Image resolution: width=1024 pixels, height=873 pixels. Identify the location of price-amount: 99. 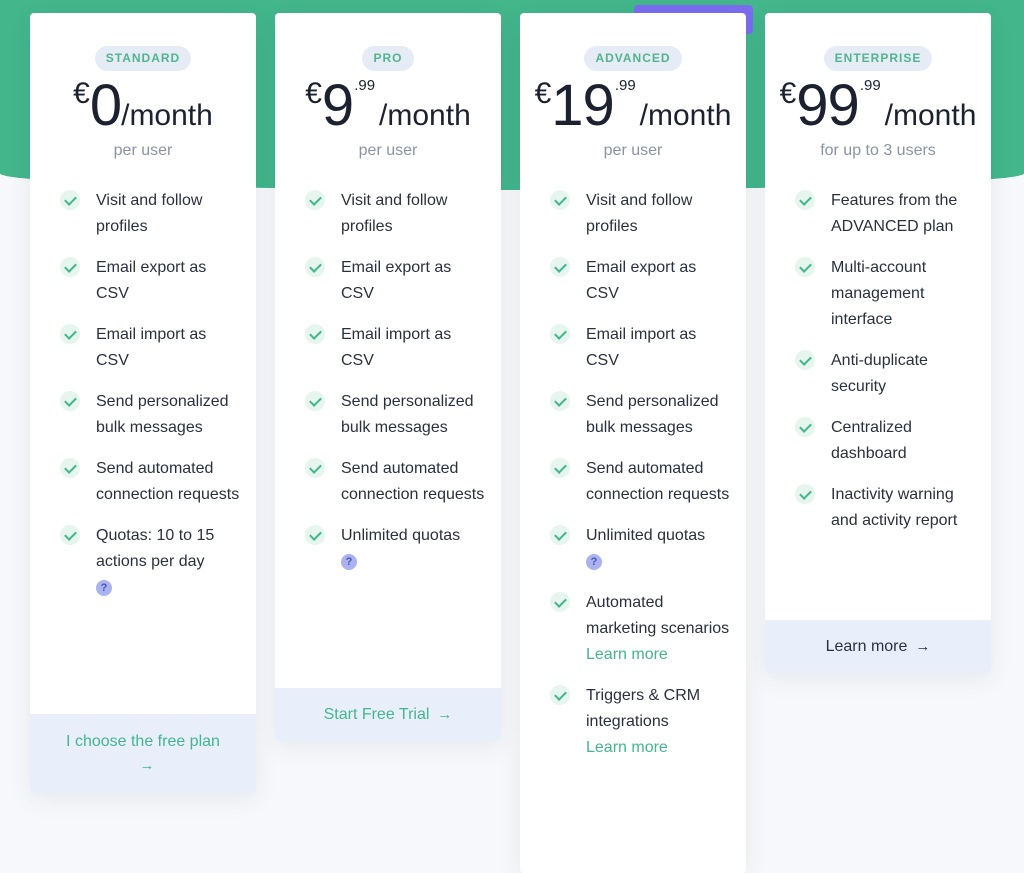
(828, 105).